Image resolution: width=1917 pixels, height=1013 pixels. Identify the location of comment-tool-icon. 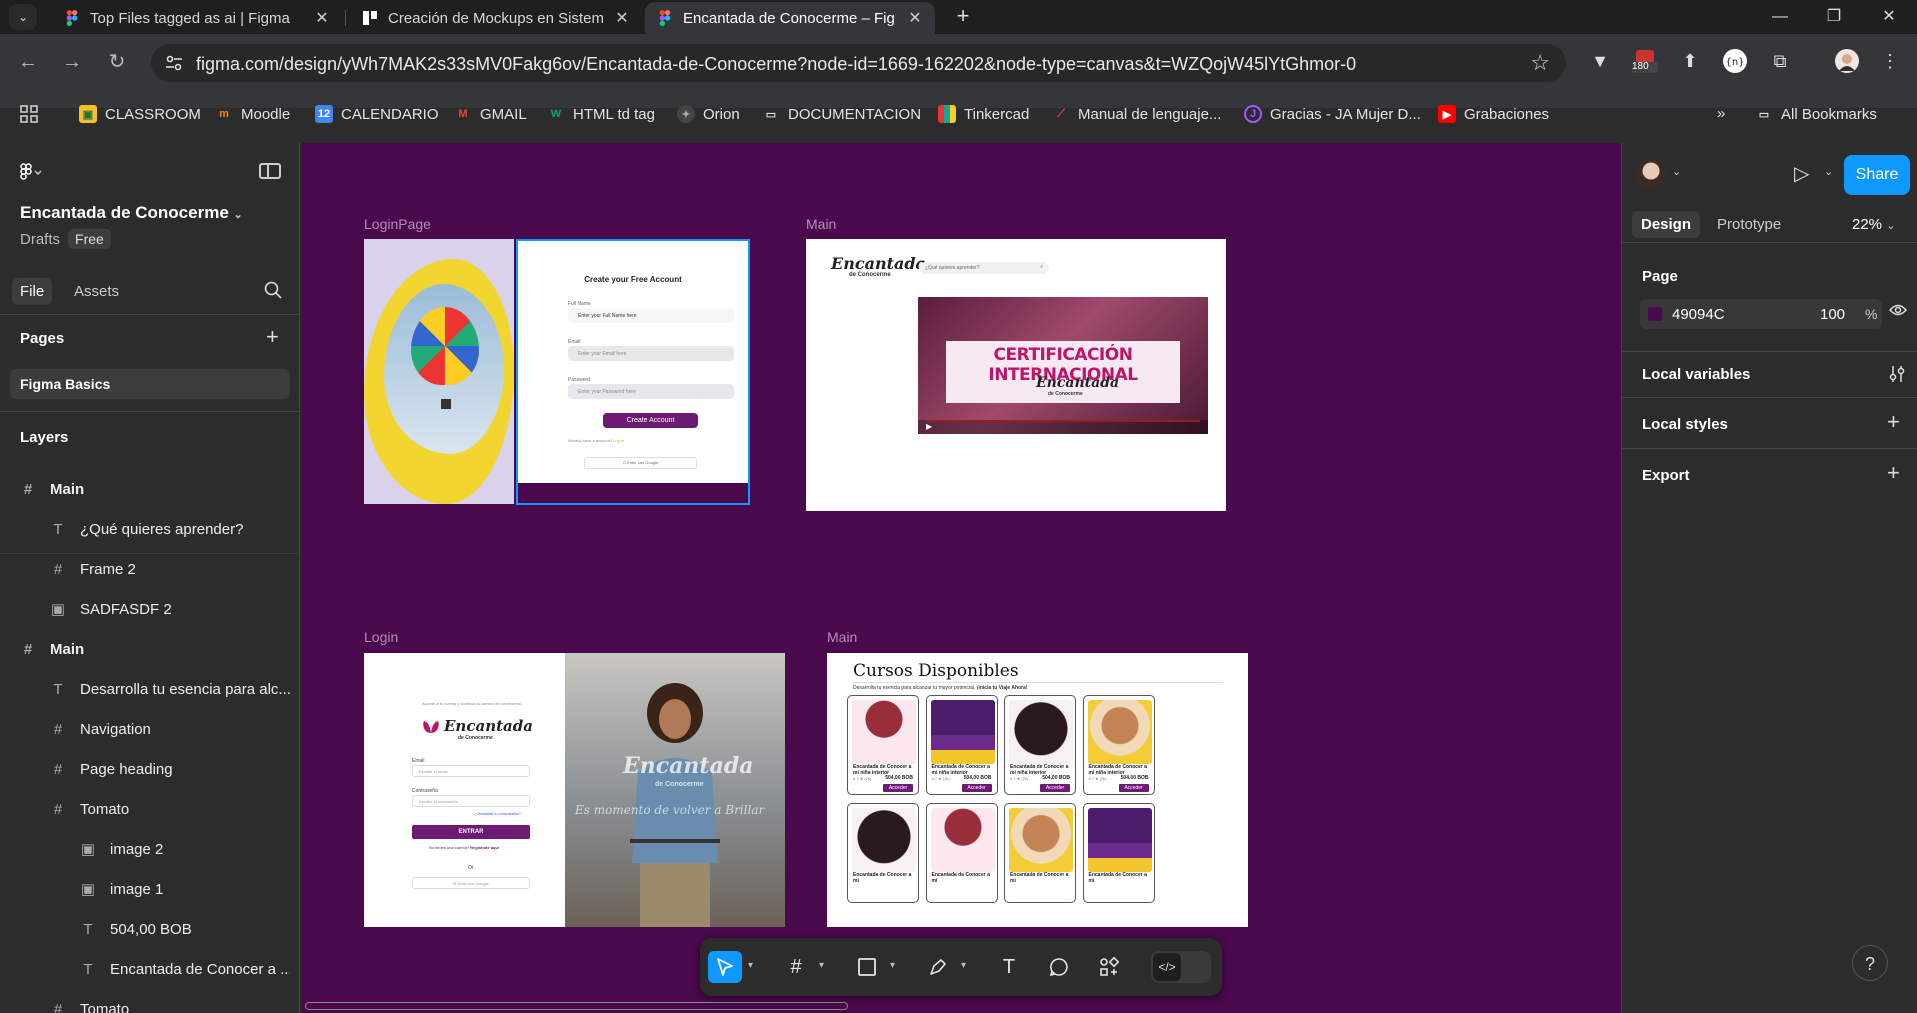
(1059, 967).